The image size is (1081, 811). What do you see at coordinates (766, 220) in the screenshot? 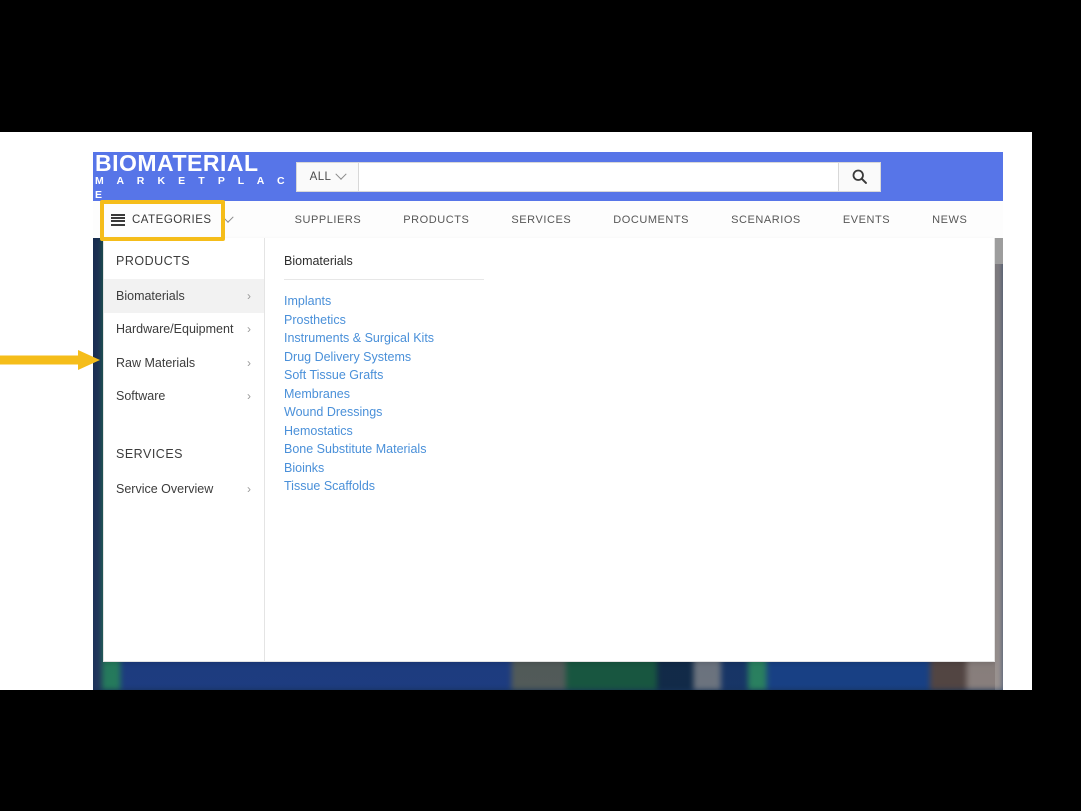
I see `nav-item-scenarios: SCENARIOS` at bounding box center [766, 220].